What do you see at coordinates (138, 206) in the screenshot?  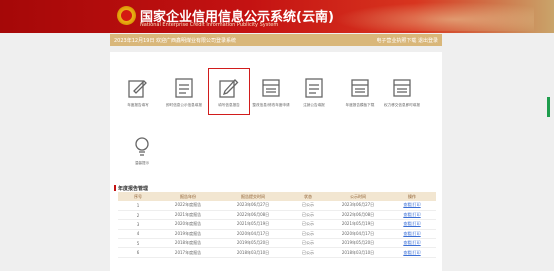 I see `cell-index: 1` at bounding box center [138, 206].